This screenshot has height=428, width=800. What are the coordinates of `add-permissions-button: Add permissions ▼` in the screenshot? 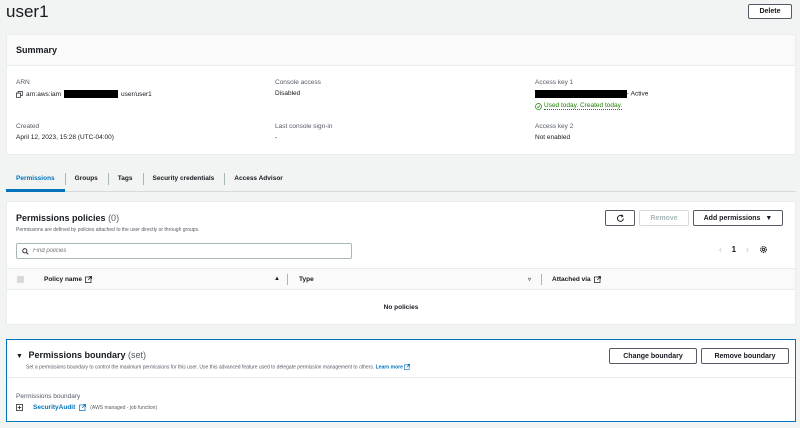 It's located at (738, 218).